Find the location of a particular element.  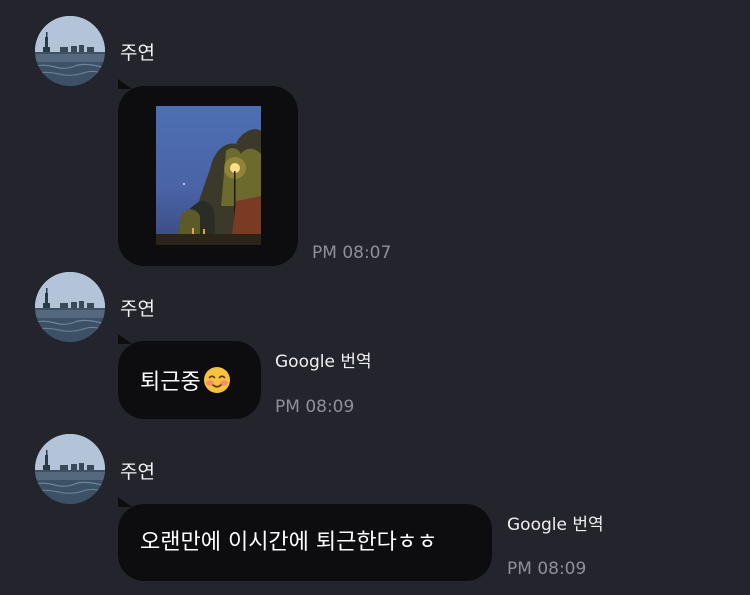

text-message-bubble: 퇴근중 is located at coordinates (189, 376).